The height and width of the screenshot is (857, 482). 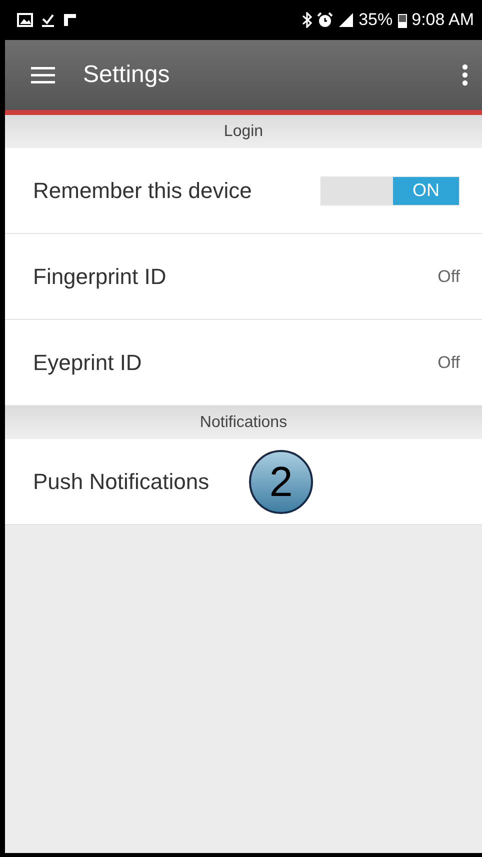 I want to click on row-label: Eyeprint ID, so click(x=87, y=363).